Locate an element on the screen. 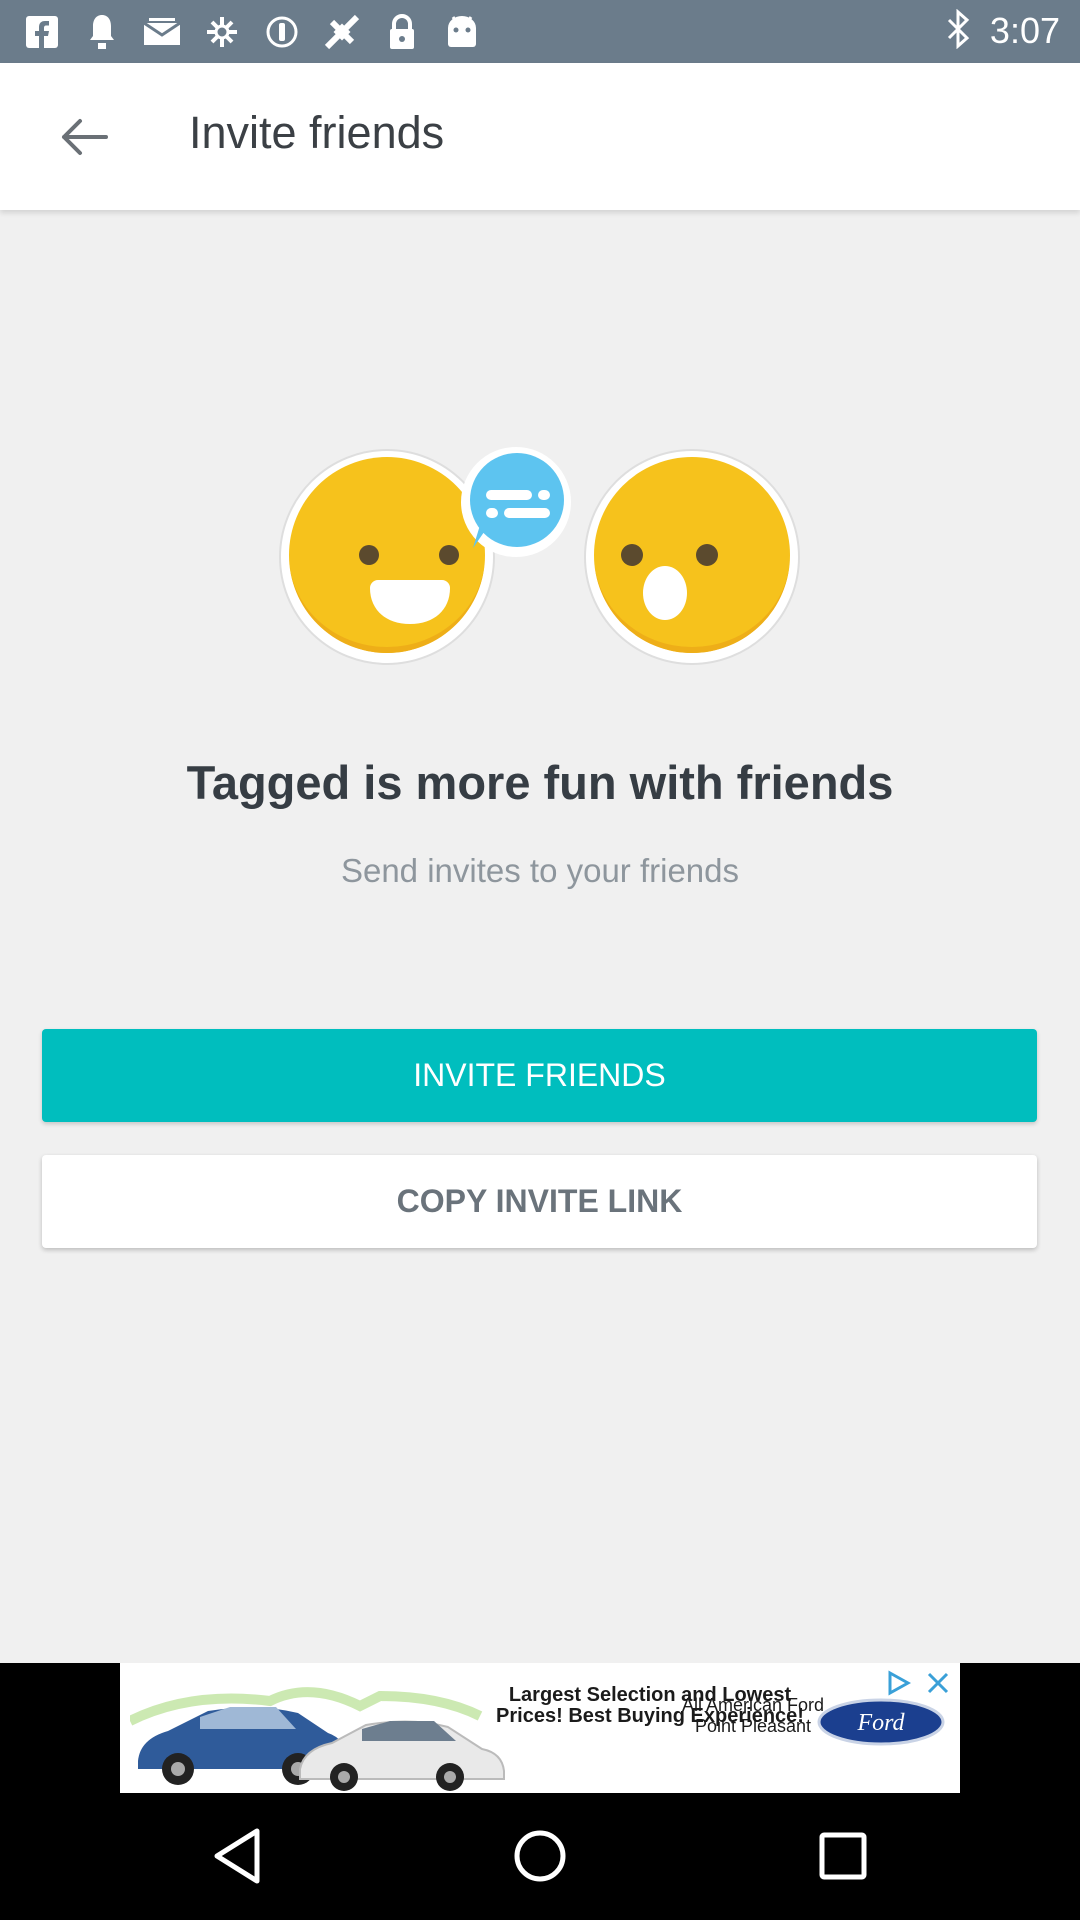 This screenshot has width=1080, height=1920. copy-invite-link-button: COPY INVITE LINK is located at coordinates (539, 1201).